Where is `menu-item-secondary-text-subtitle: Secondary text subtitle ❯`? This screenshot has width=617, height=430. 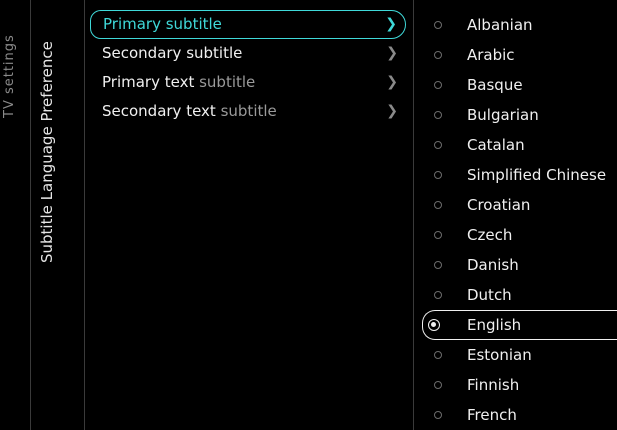
menu-item-secondary-text-subtitle: Secondary text subtitle ❯ is located at coordinates (248, 111).